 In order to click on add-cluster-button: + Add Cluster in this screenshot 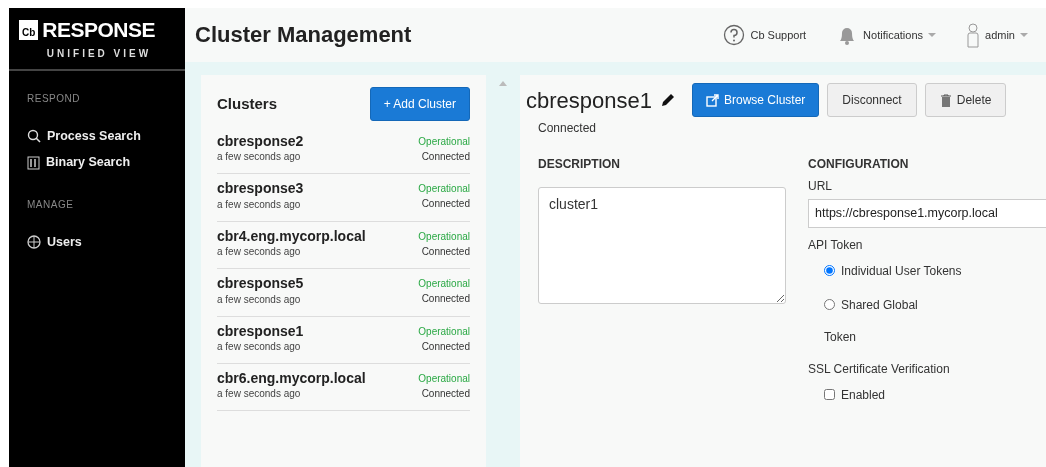, I will do `click(419, 104)`.